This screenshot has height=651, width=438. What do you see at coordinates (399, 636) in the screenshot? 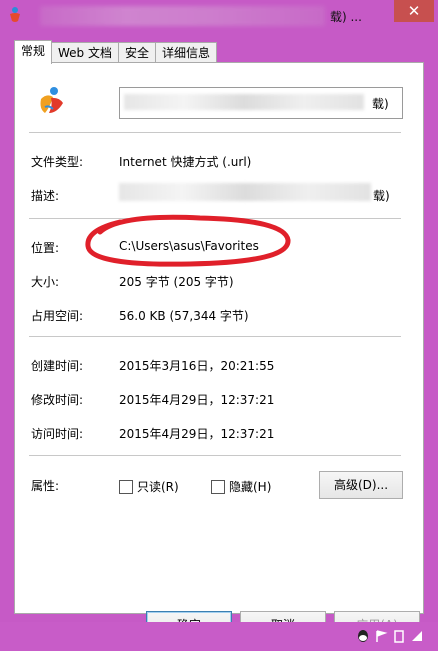
I see `battery-tray-icon` at bounding box center [399, 636].